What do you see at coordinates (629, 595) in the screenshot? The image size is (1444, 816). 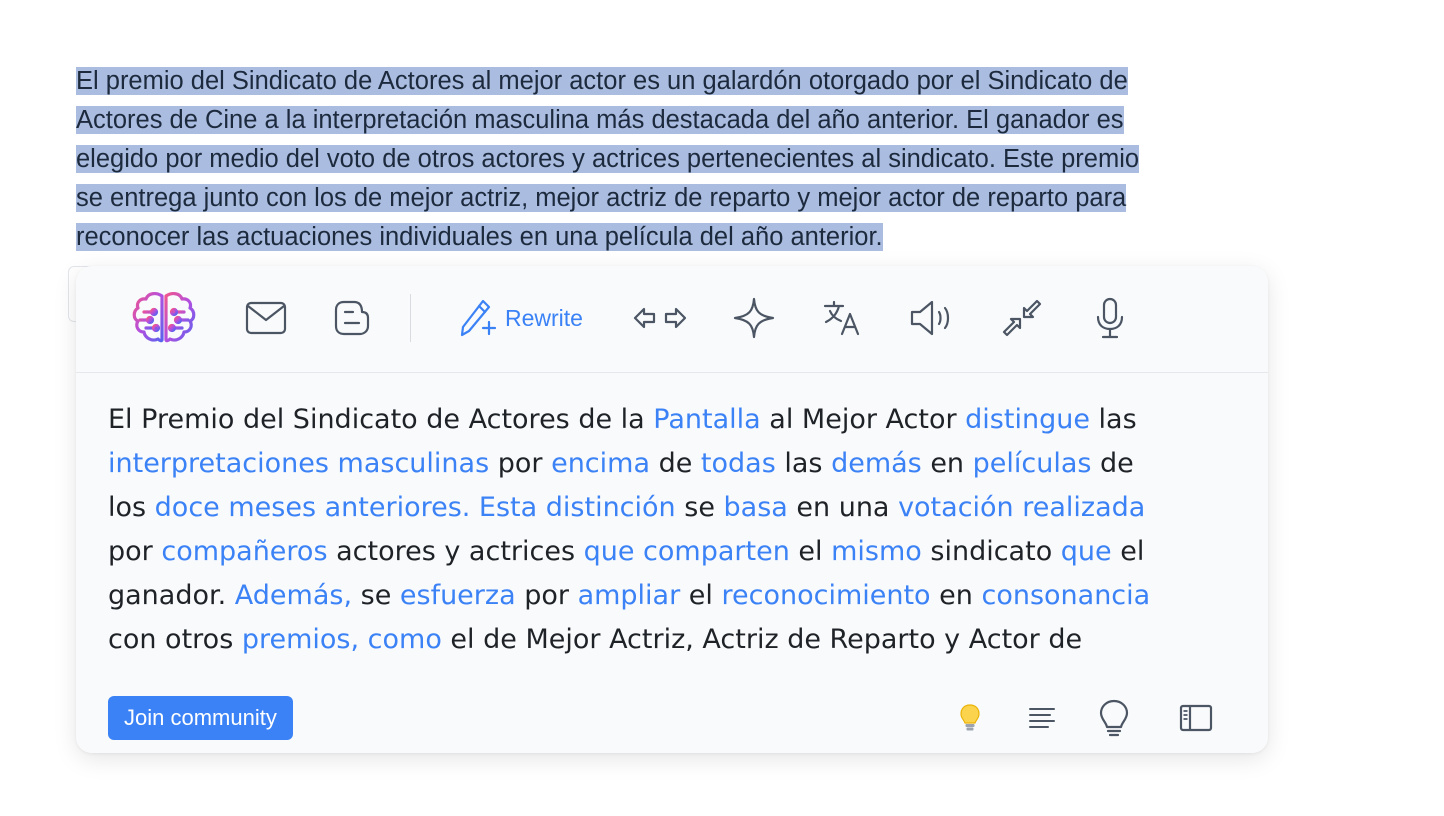 I see `changed-phrase: ampliar` at bounding box center [629, 595].